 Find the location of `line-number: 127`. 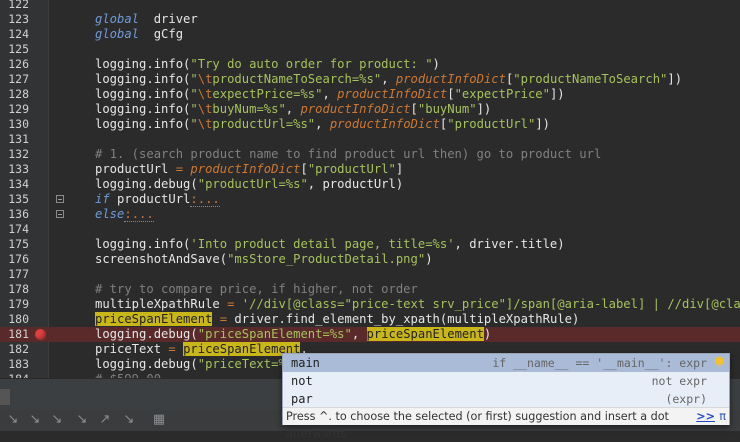

line-number: 127 is located at coordinates (18, 79).